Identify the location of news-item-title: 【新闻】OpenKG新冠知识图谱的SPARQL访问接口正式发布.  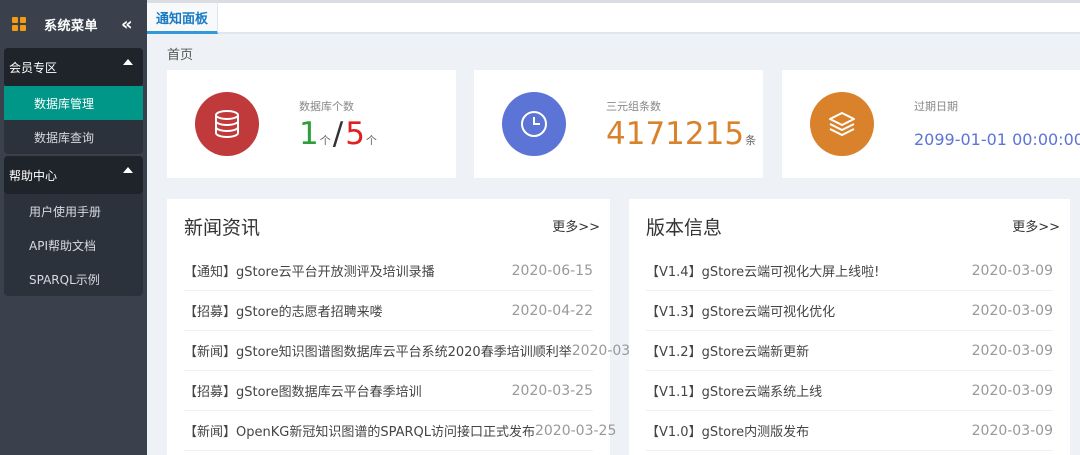
(359, 430).